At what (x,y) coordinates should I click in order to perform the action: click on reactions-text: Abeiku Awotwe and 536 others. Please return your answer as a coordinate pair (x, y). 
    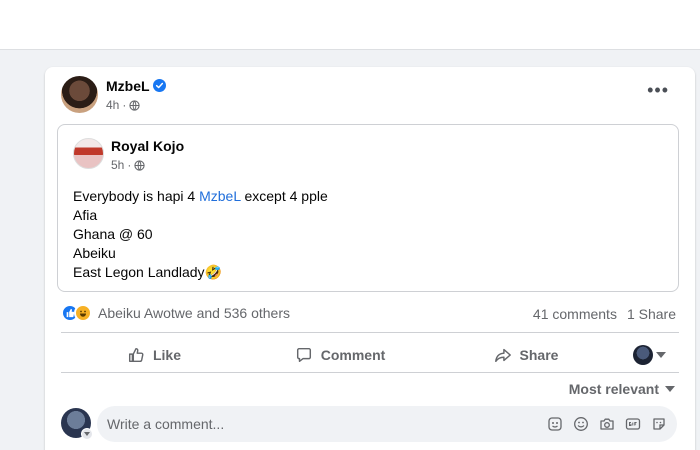
    Looking at the image, I should click on (194, 313).